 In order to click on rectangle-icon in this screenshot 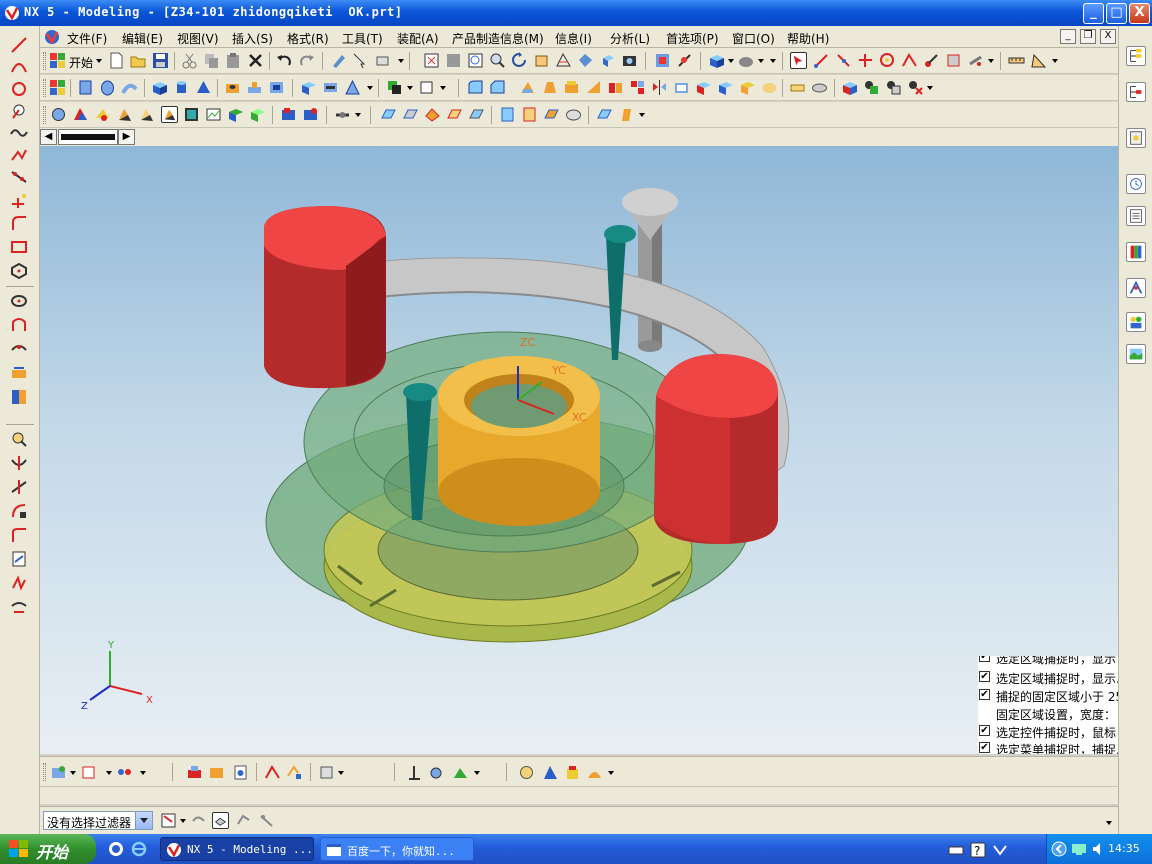, I will do `click(19, 247)`.